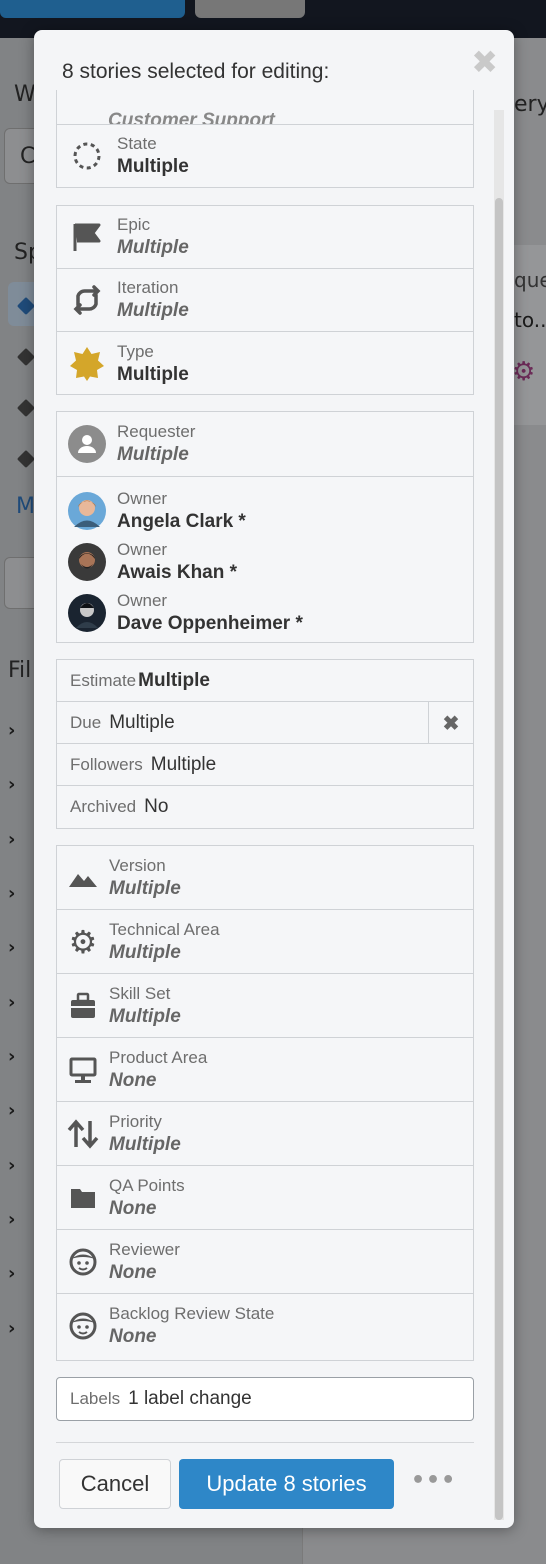  What do you see at coordinates (265, 237) in the screenshot?
I see `epic-row: Epic Multiple` at bounding box center [265, 237].